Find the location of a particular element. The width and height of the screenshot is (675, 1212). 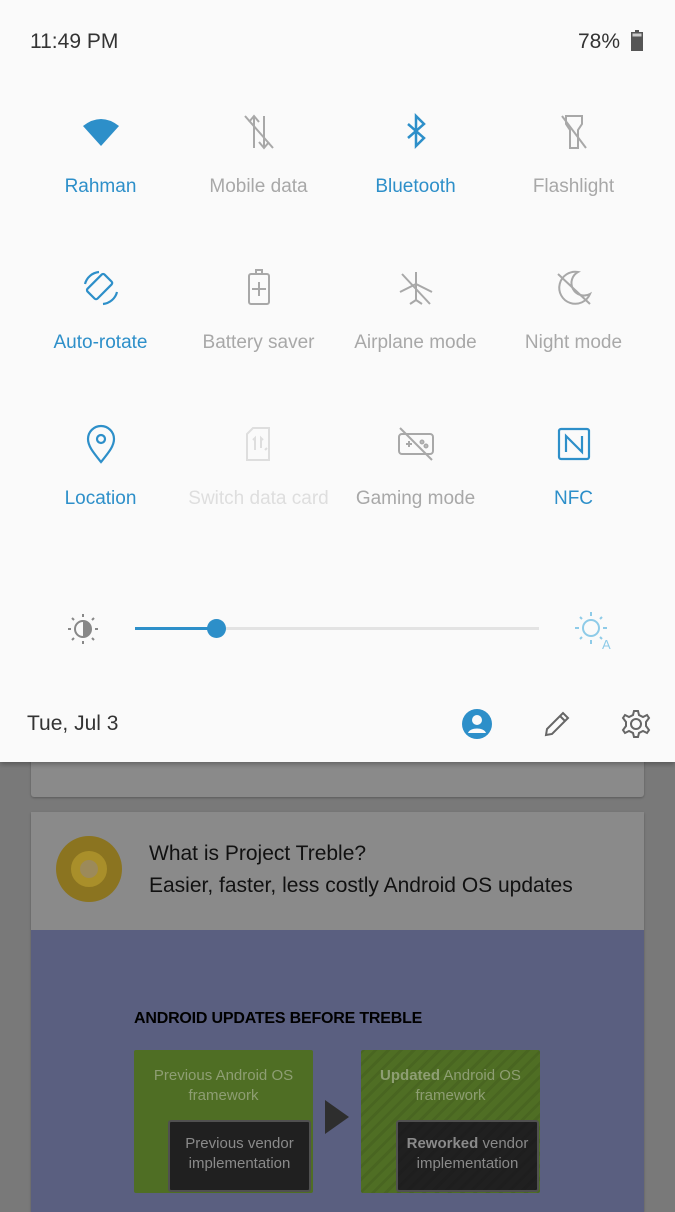

wifi-icon is located at coordinates (100, 132).